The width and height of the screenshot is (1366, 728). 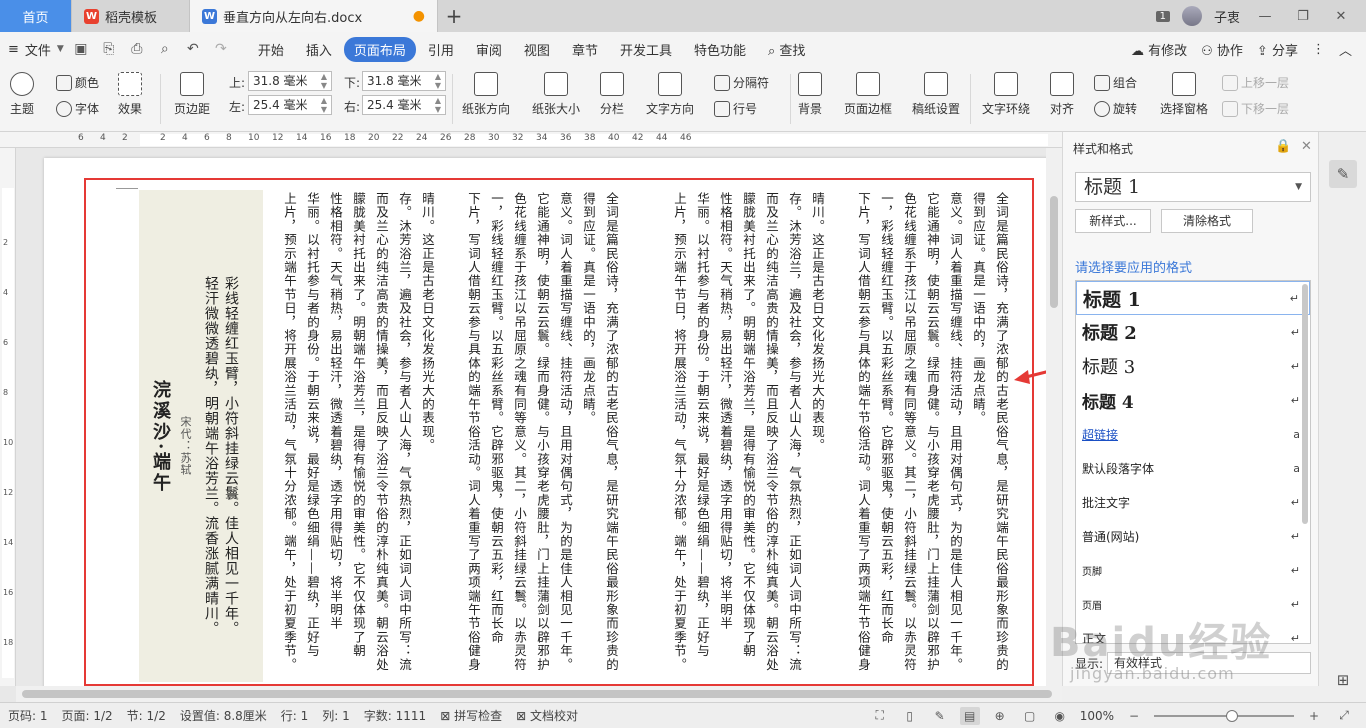 What do you see at coordinates (1255, 82) in the screenshot?
I see `bring-forward-button: 上移一层` at bounding box center [1255, 82].